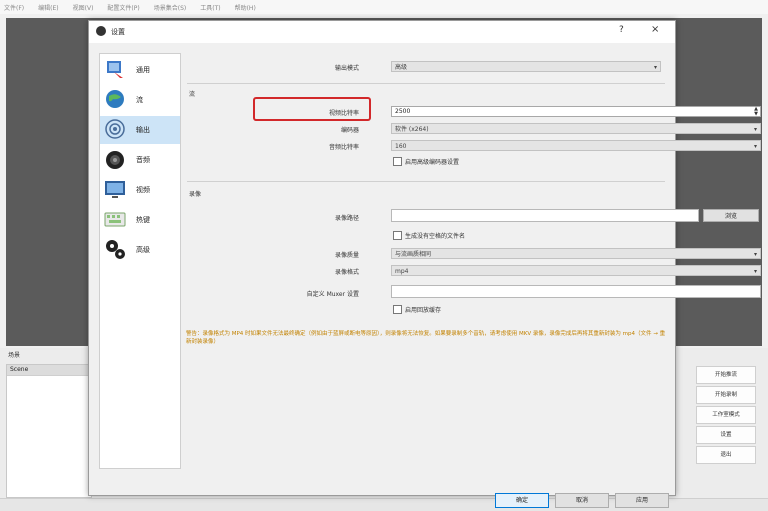 This screenshot has width=768, height=511. I want to click on record-format-combo: mp4 ▾, so click(576, 270).